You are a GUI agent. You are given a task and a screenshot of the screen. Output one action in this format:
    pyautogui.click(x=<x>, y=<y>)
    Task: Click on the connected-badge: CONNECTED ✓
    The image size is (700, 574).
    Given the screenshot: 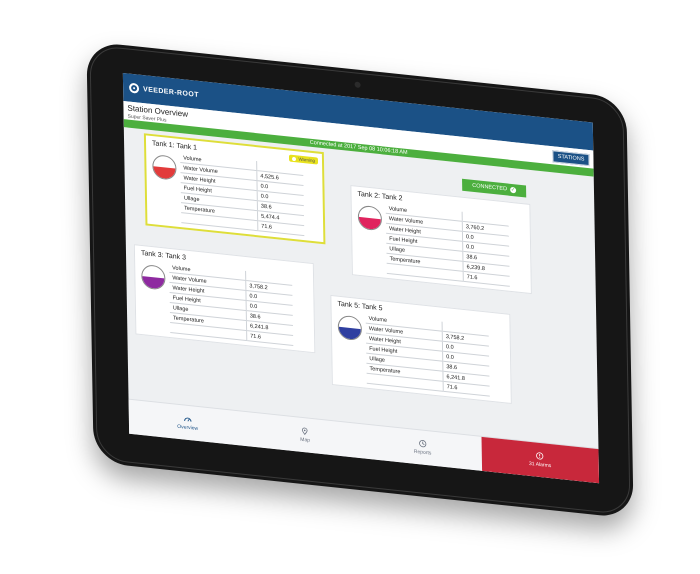 What is the action you would take?
    pyautogui.click(x=494, y=188)
    